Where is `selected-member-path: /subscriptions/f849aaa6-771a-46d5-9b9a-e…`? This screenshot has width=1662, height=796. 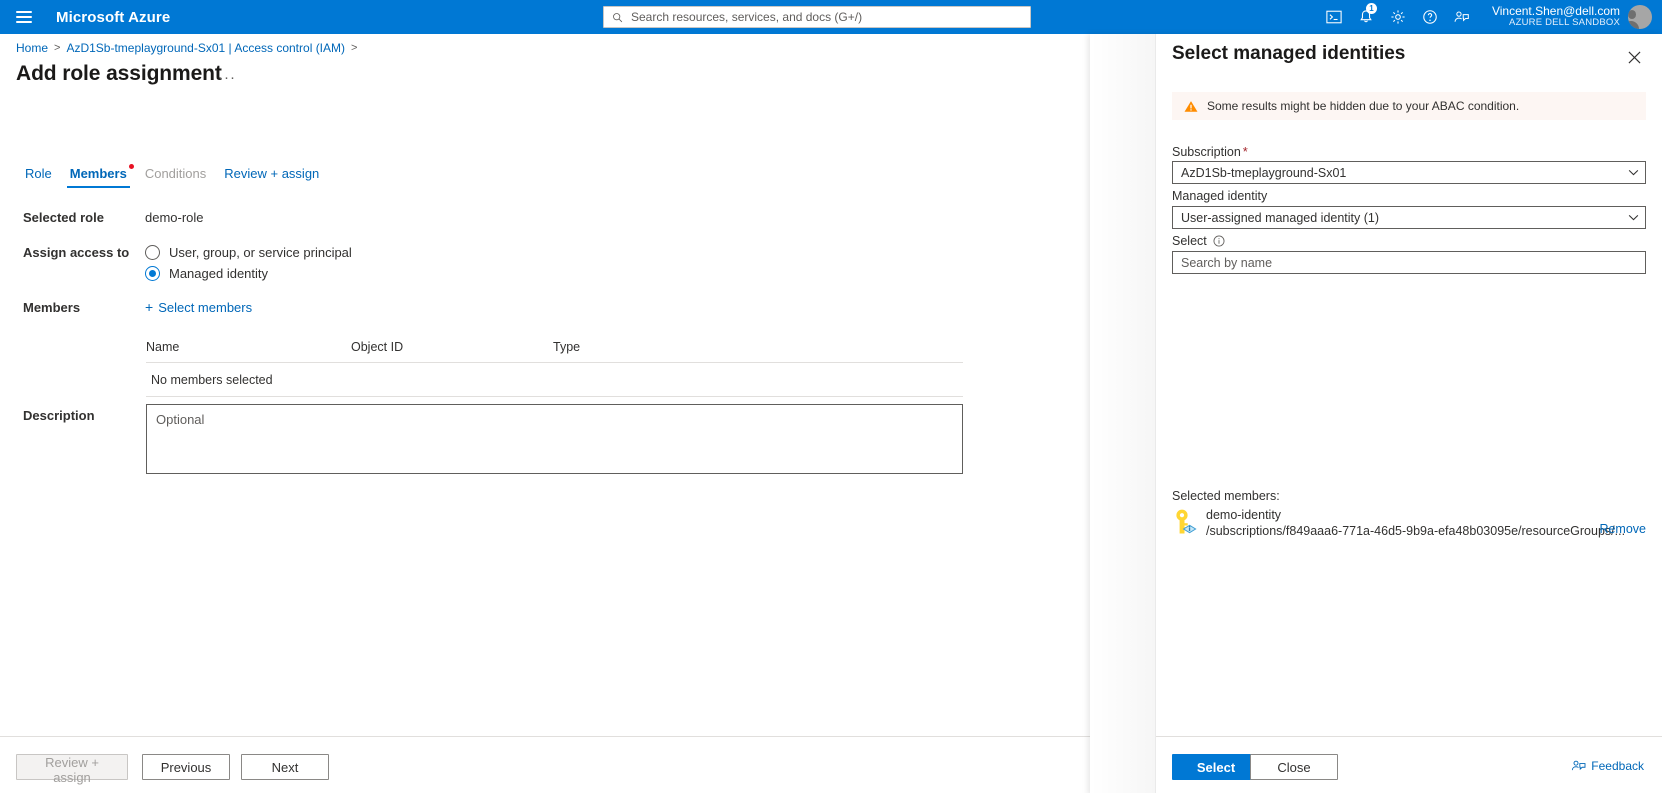 selected-member-path: /subscriptions/f849aaa6-771a-46d5-9b9a-e… is located at coordinates (1416, 531).